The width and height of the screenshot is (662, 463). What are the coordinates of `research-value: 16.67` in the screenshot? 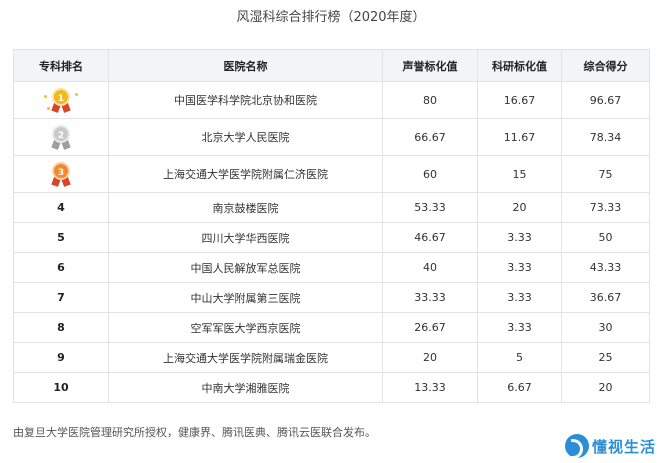 It's located at (519, 100).